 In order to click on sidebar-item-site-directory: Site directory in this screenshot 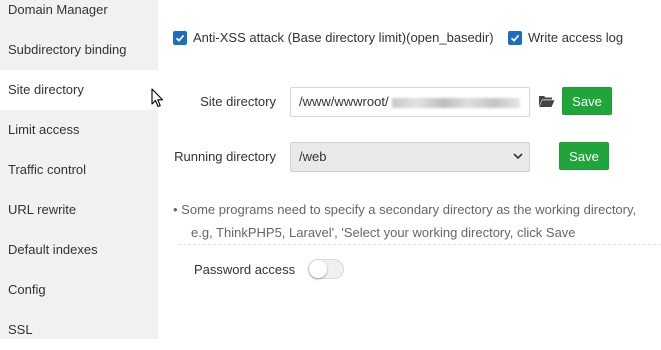, I will do `click(80, 90)`.